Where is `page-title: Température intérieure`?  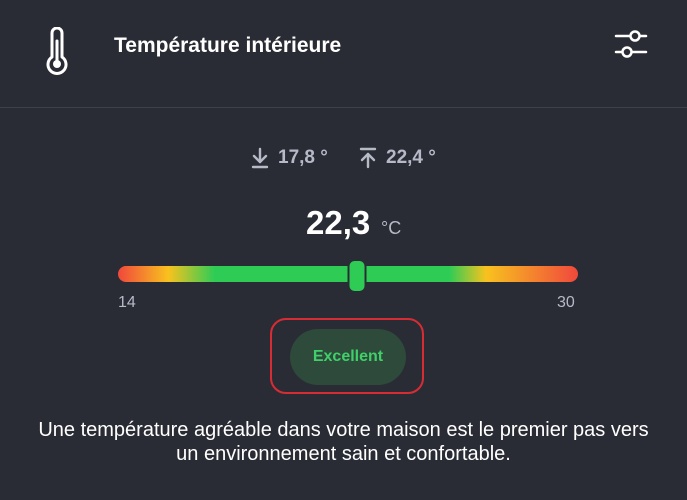
page-title: Température intérieure is located at coordinates (228, 45).